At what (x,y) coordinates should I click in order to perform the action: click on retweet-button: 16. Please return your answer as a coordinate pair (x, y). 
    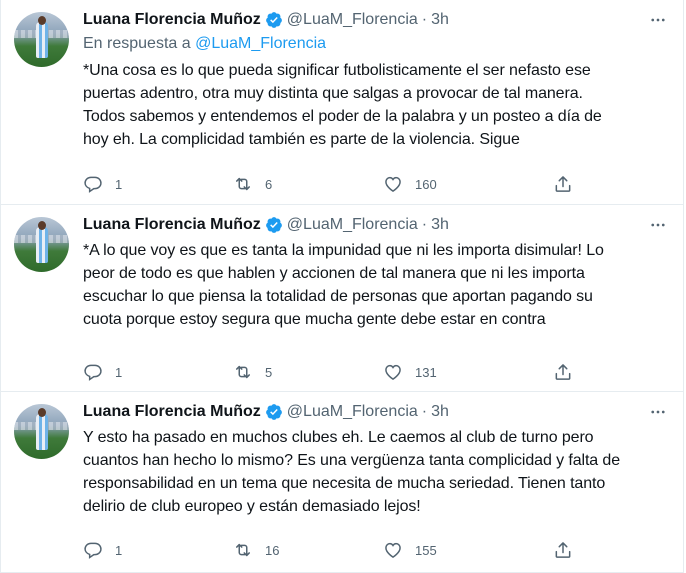
    Looking at the image, I should click on (308, 550).